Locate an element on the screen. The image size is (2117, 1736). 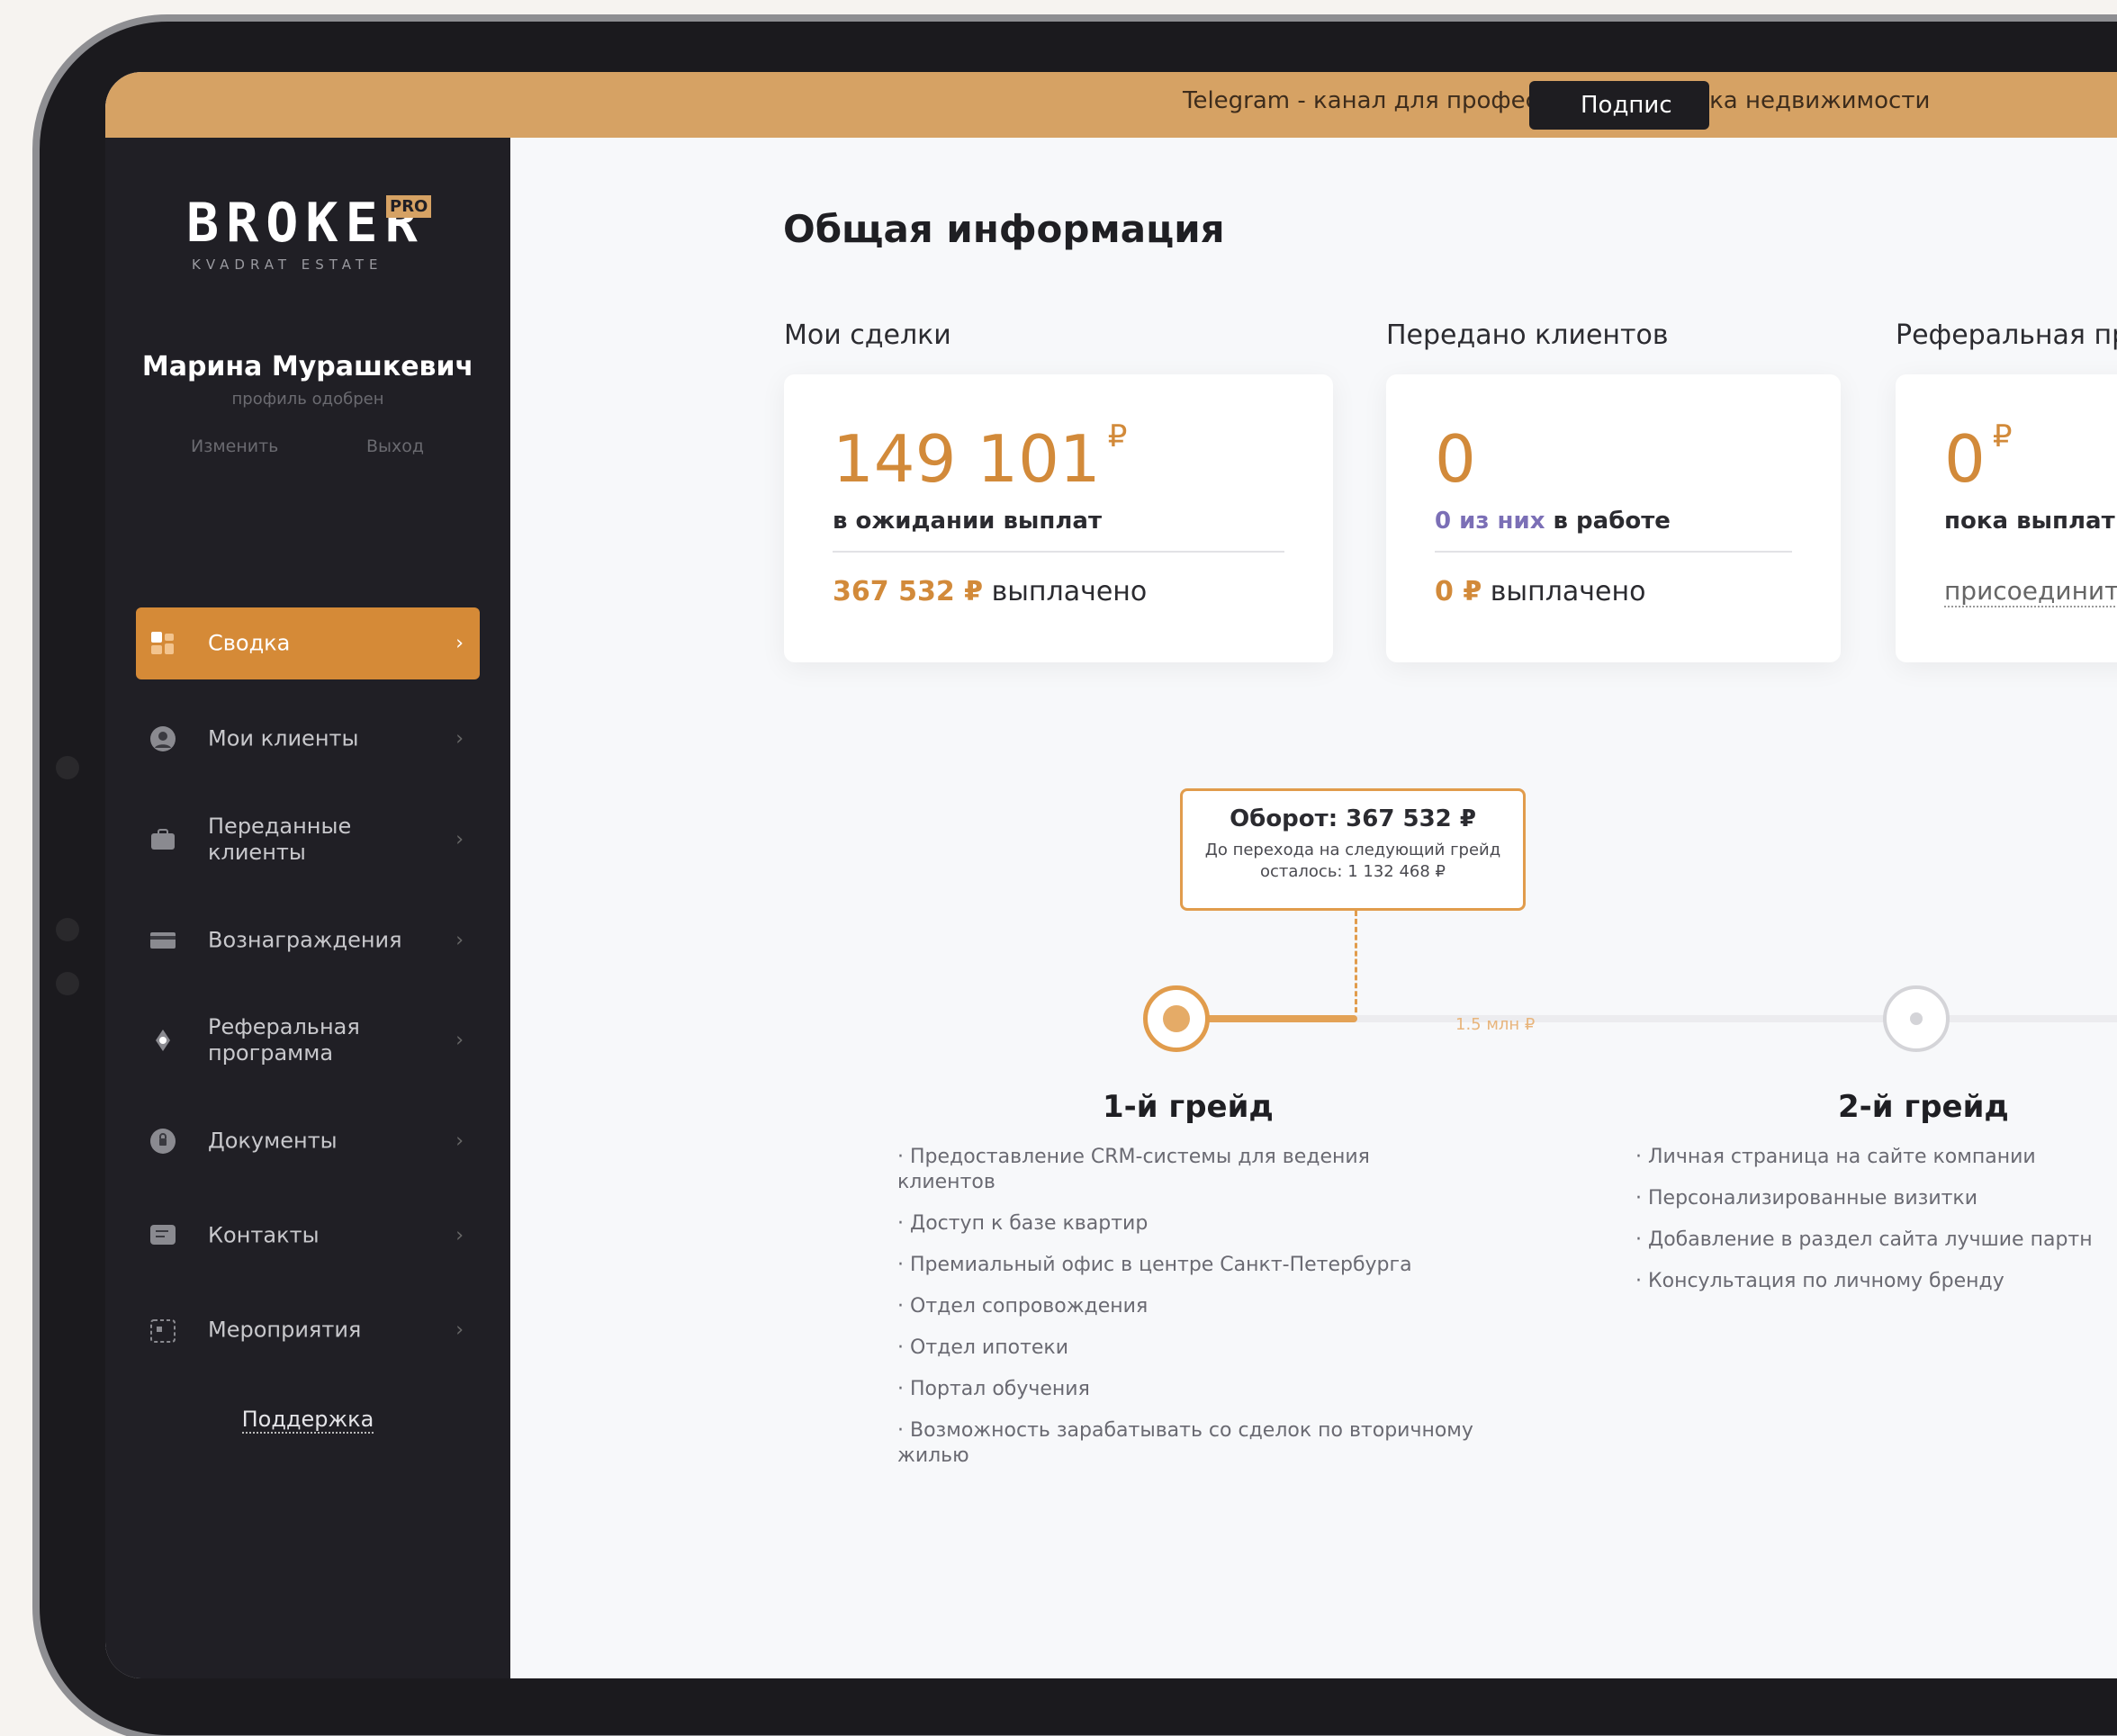
deals-amount: 149 101 ₽ is located at coordinates (980, 457).